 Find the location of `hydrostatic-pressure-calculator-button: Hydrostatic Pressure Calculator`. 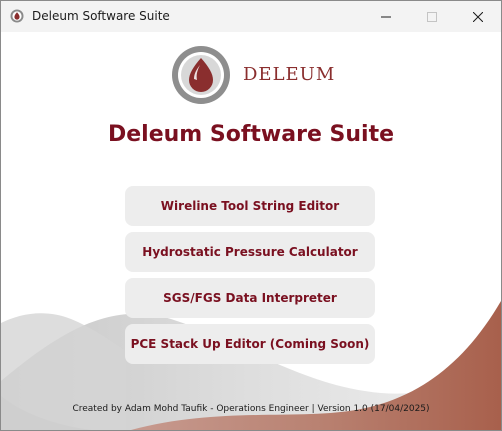

hydrostatic-pressure-calculator-button: Hydrostatic Pressure Calculator is located at coordinates (250, 252).